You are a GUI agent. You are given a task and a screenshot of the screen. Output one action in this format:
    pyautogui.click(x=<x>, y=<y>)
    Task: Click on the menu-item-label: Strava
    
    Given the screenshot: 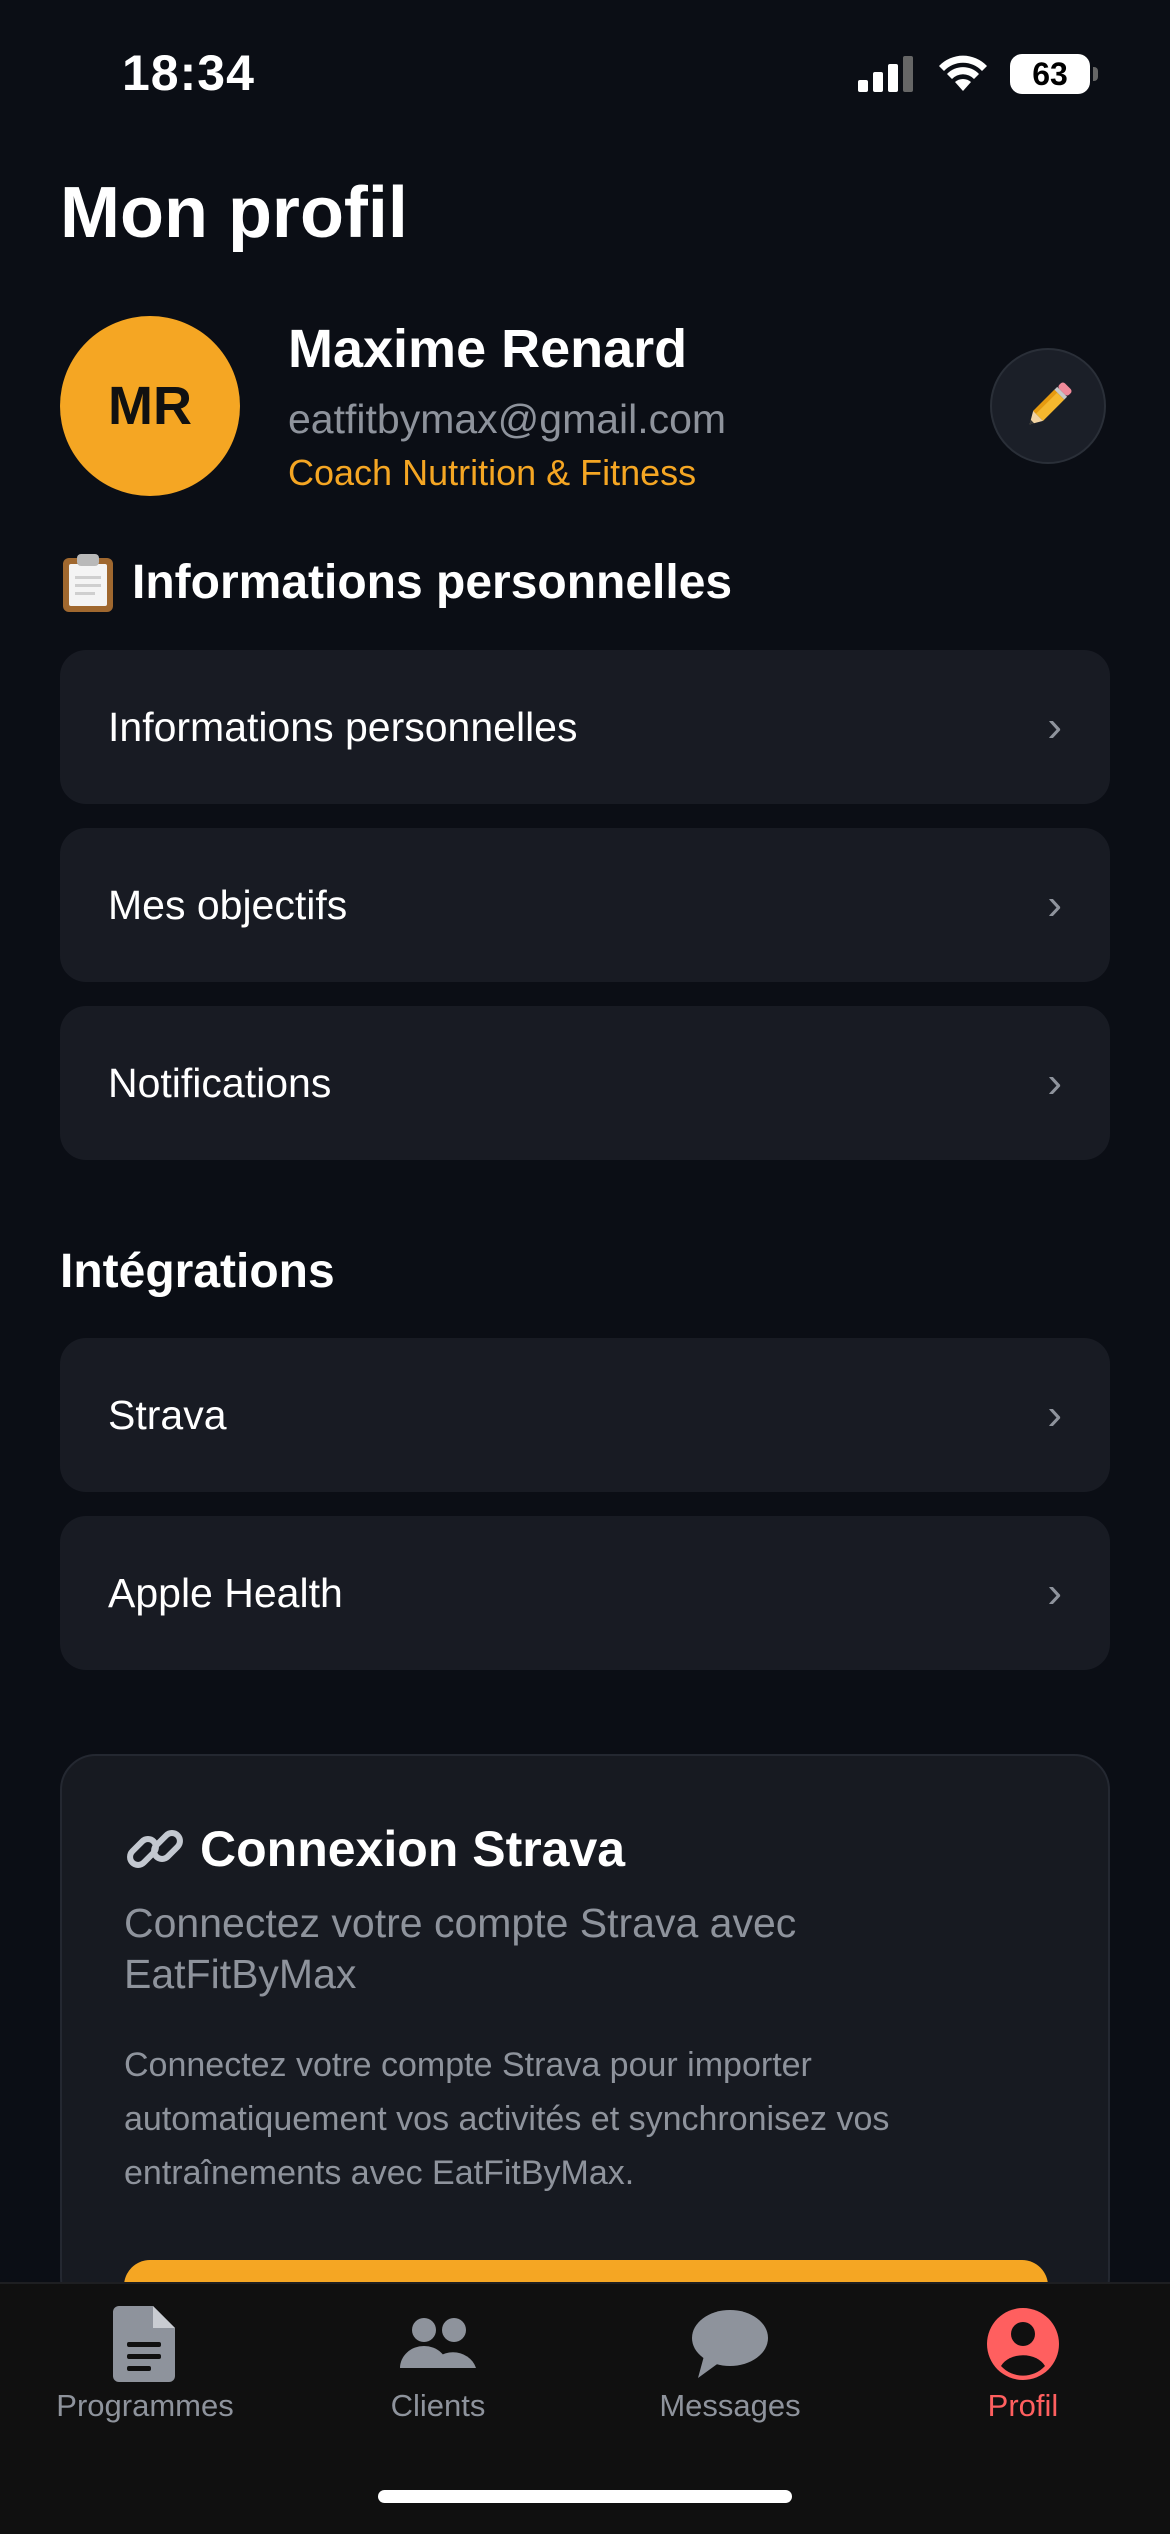 What is the action you would take?
    pyautogui.click(x=167, y=1414)
    